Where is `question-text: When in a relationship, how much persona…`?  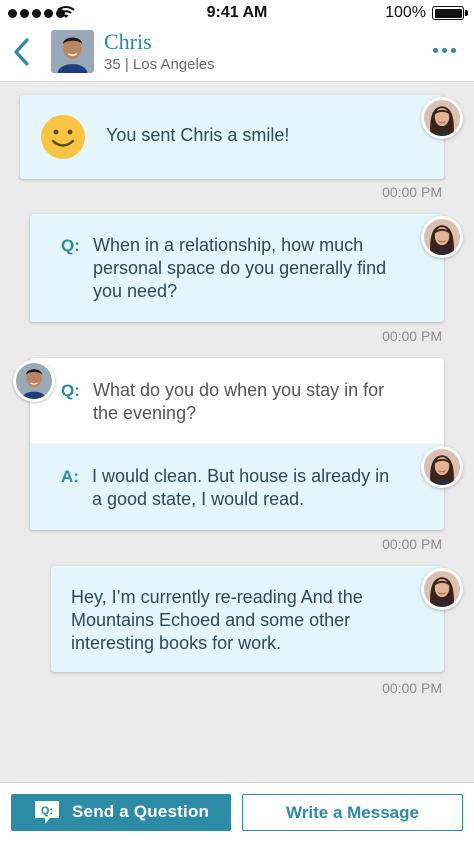
question-text: When in a relationship, how much persona… is located at coordinates (240, 268).